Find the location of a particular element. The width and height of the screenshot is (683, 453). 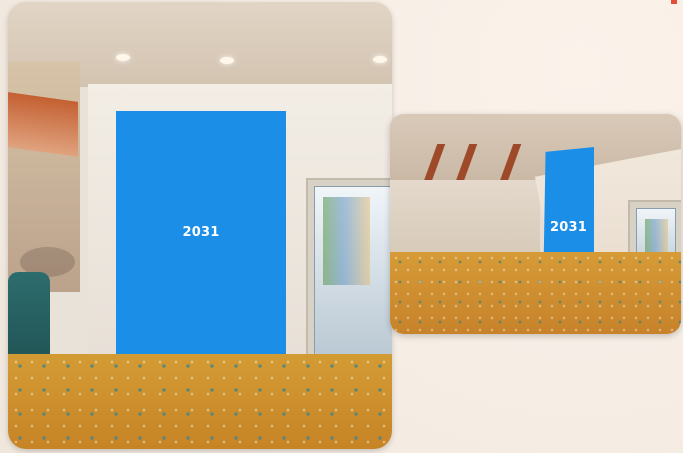

secondary-back-wall is located at coordinates (465, 217).